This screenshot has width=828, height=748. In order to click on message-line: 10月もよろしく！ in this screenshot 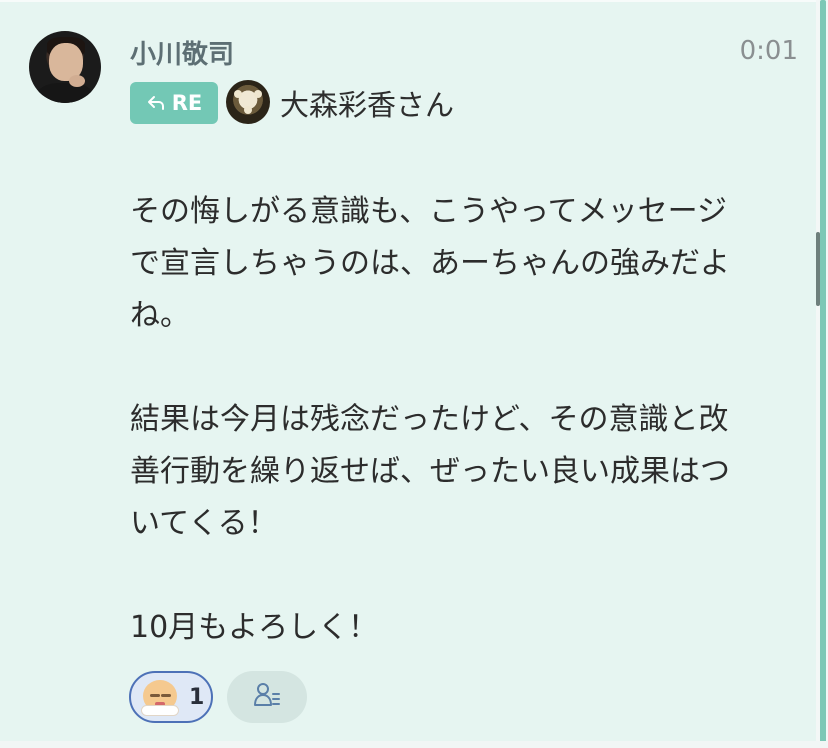, I will do `click(254, 627)`.